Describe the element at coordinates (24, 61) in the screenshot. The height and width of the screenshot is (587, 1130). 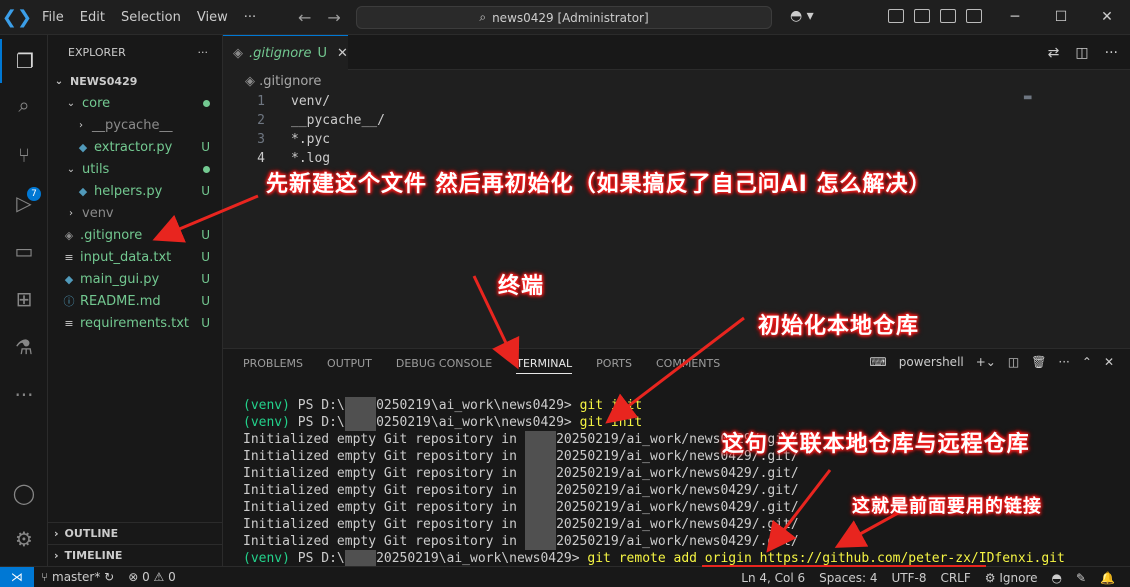
I see `explorer-icon: ❐` at that location.